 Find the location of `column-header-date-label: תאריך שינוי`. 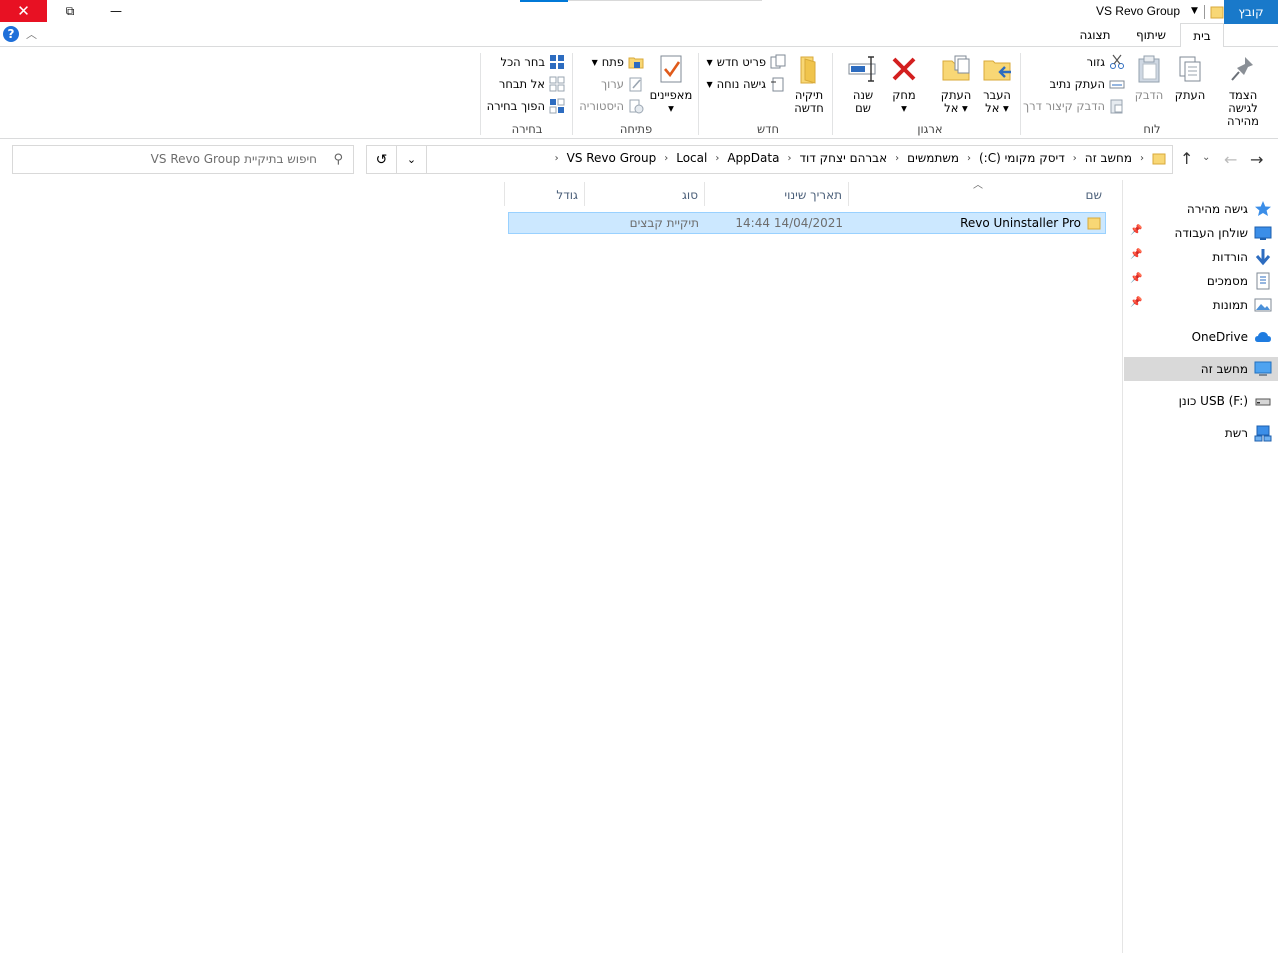

column-header-date-label: תאריך שינוי is located at coordinates (813, 195).